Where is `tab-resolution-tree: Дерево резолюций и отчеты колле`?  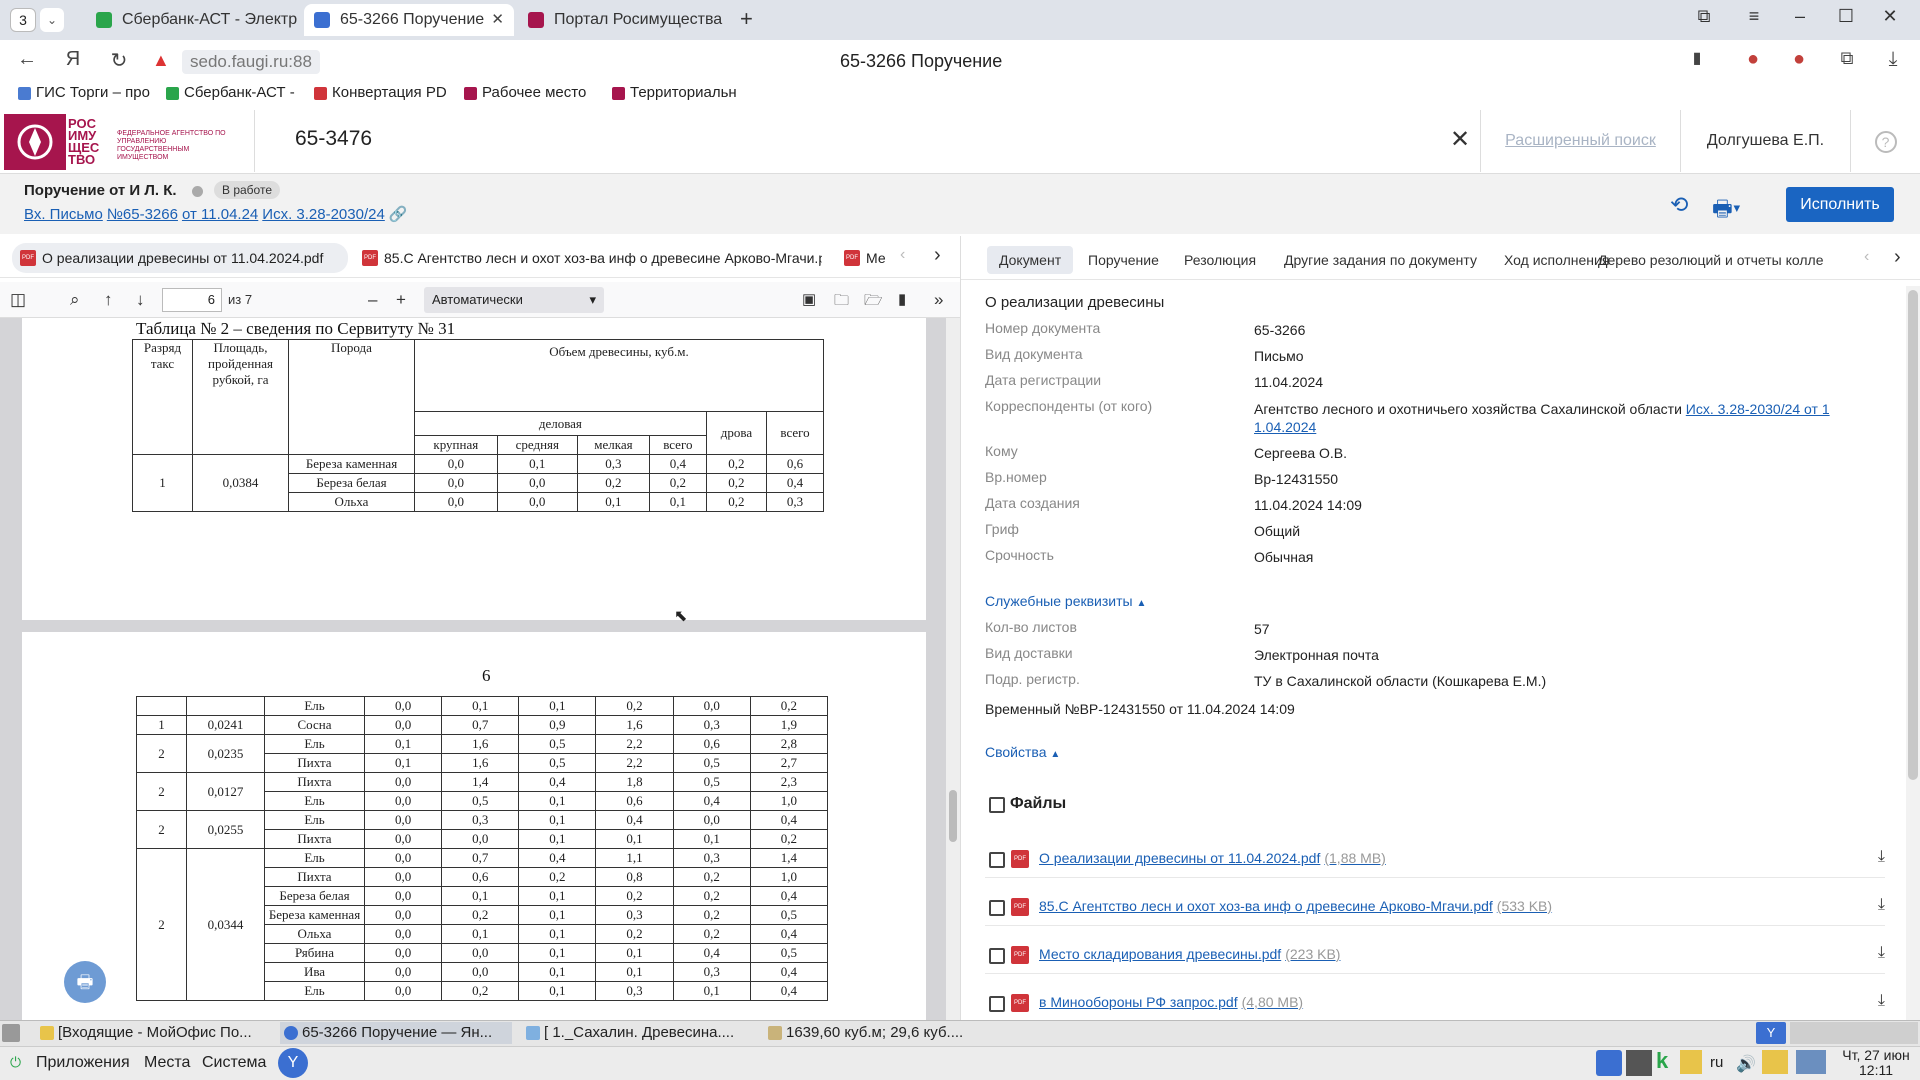
tab-resolution-tree: Дерево резолюций и отчеты колле is located at coordinates (1724, 260).